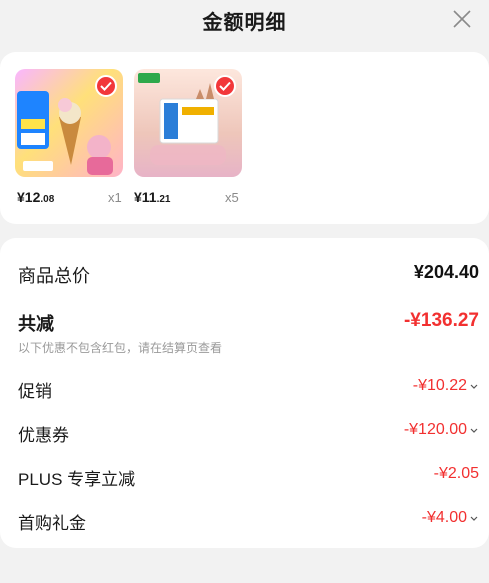 This screenshot has height=583, width=489. Describe the element at coordinates (120, 348) in the screenshot. I see `discount-note: 以下优惠不包含红包，请在结算页查看` at that location.